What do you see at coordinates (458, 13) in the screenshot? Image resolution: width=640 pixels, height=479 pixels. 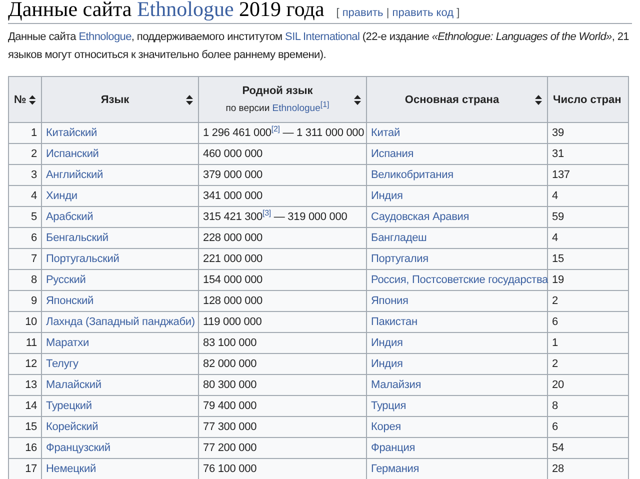 I see `bracket: ]` at bounding box center [458, 13].